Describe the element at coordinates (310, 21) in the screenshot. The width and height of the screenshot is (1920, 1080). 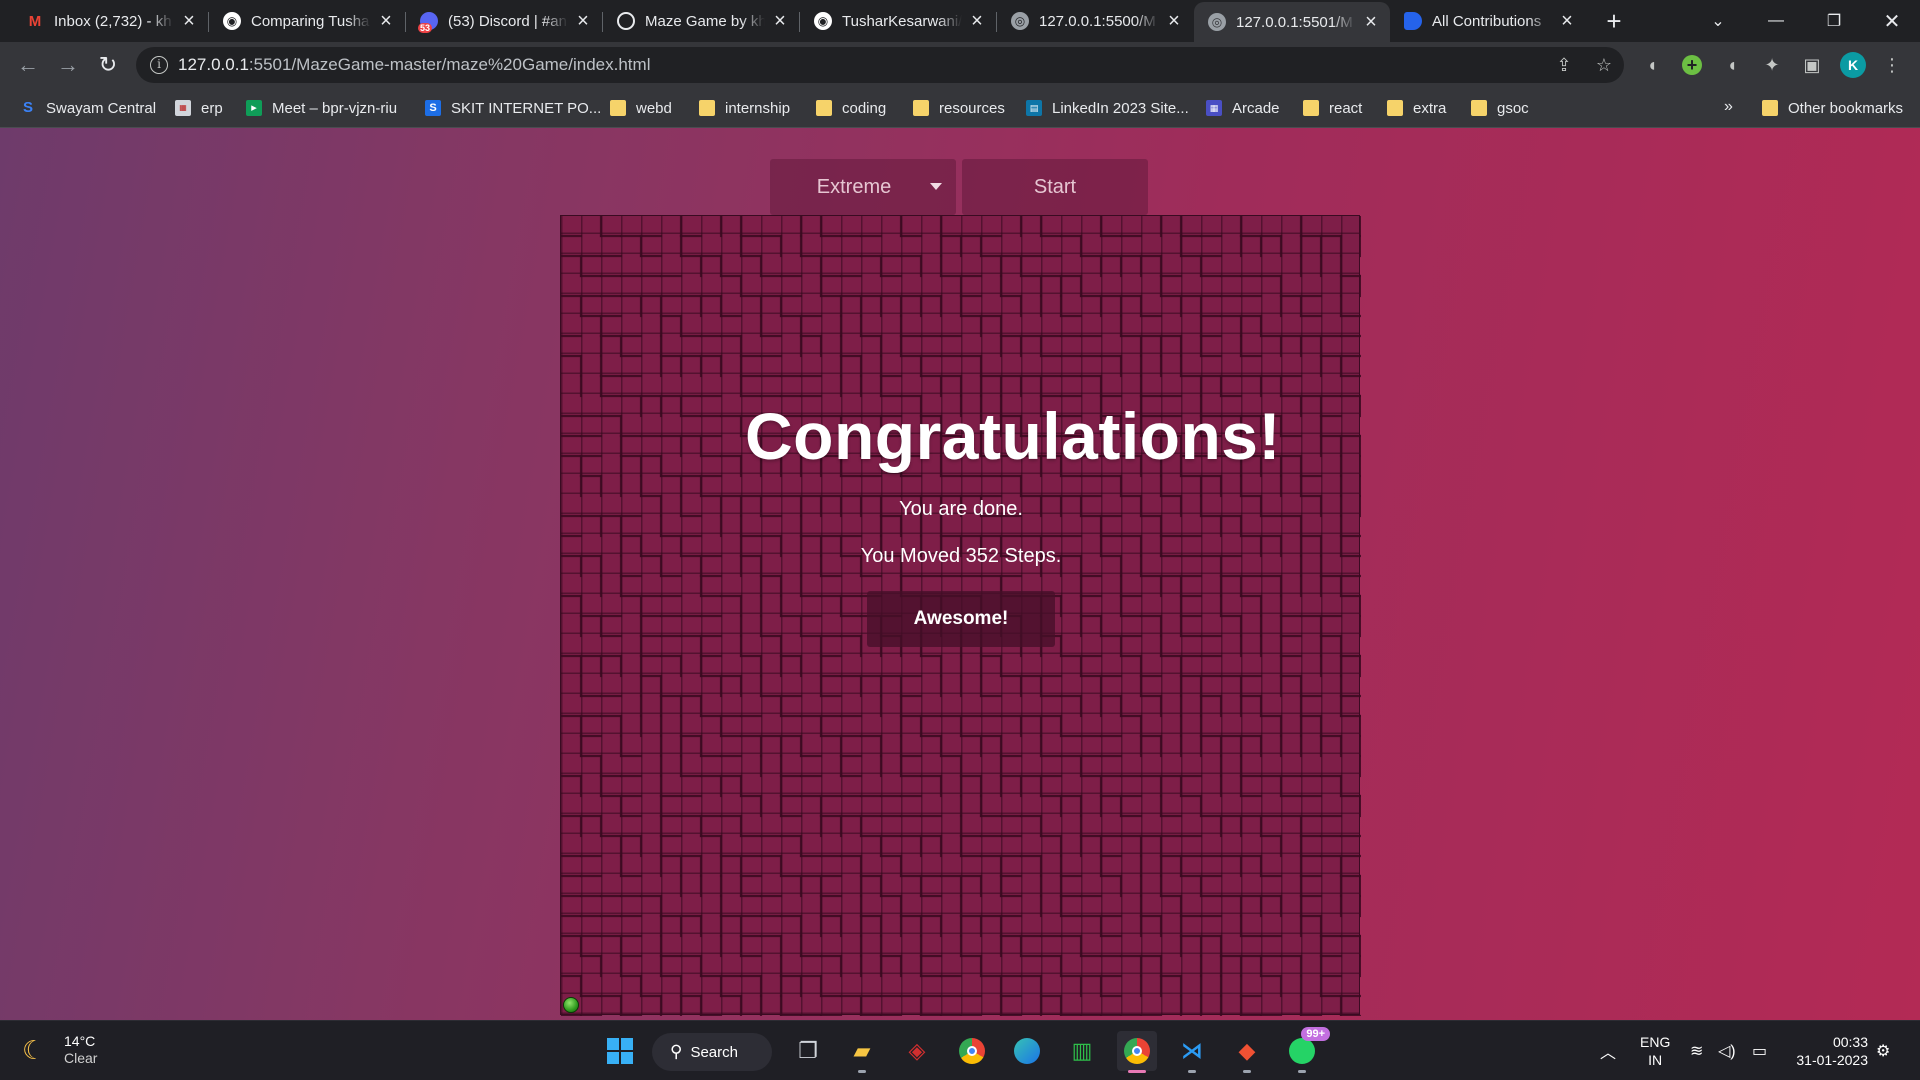
I see `tab-title: Comparing Tusha` at that location.